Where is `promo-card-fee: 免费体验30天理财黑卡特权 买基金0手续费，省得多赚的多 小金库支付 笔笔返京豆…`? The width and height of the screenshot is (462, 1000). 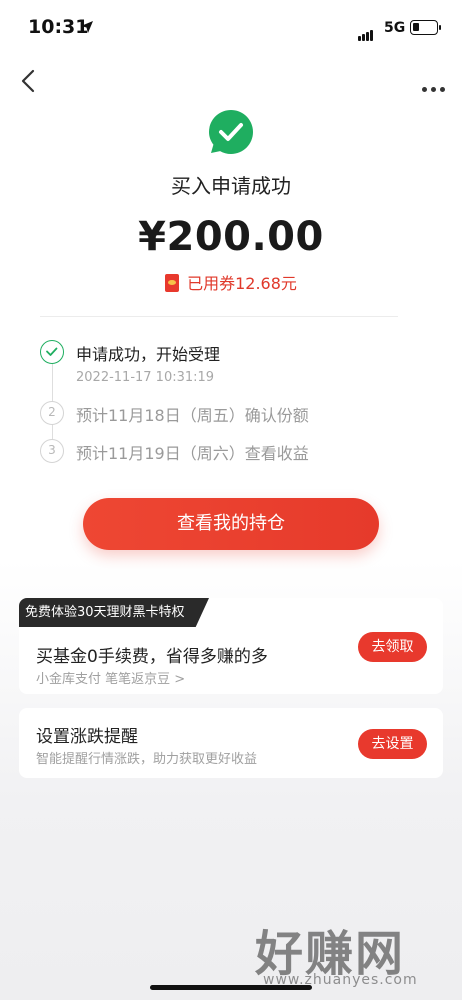
promo-card-fee: 免费体验30天理财黑卡特权 买基金0手续费，省得多赚的多 小金库支付 笔笔返京豆… is located at coordinates (231, 646).